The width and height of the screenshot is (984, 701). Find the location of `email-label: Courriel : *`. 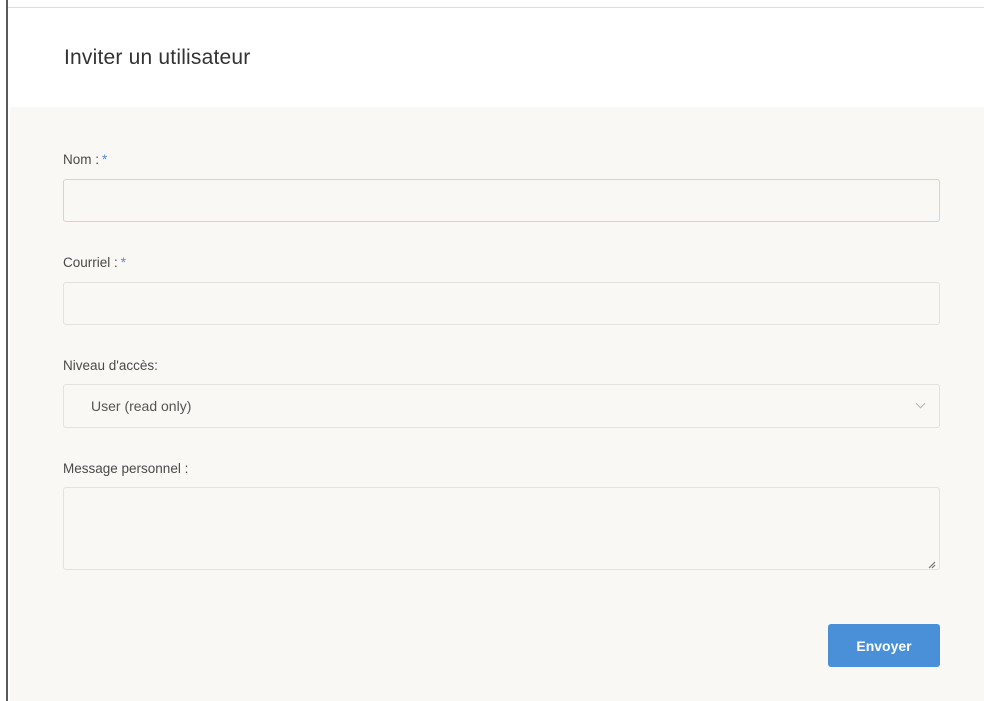

email-label: Courriel : * is located at coordinates (94, 262).